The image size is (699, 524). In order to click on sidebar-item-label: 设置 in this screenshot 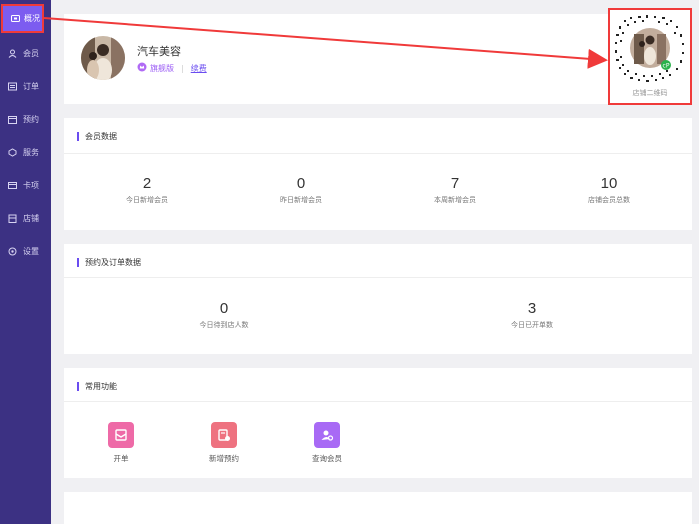, I will do `click(31, 251)`.